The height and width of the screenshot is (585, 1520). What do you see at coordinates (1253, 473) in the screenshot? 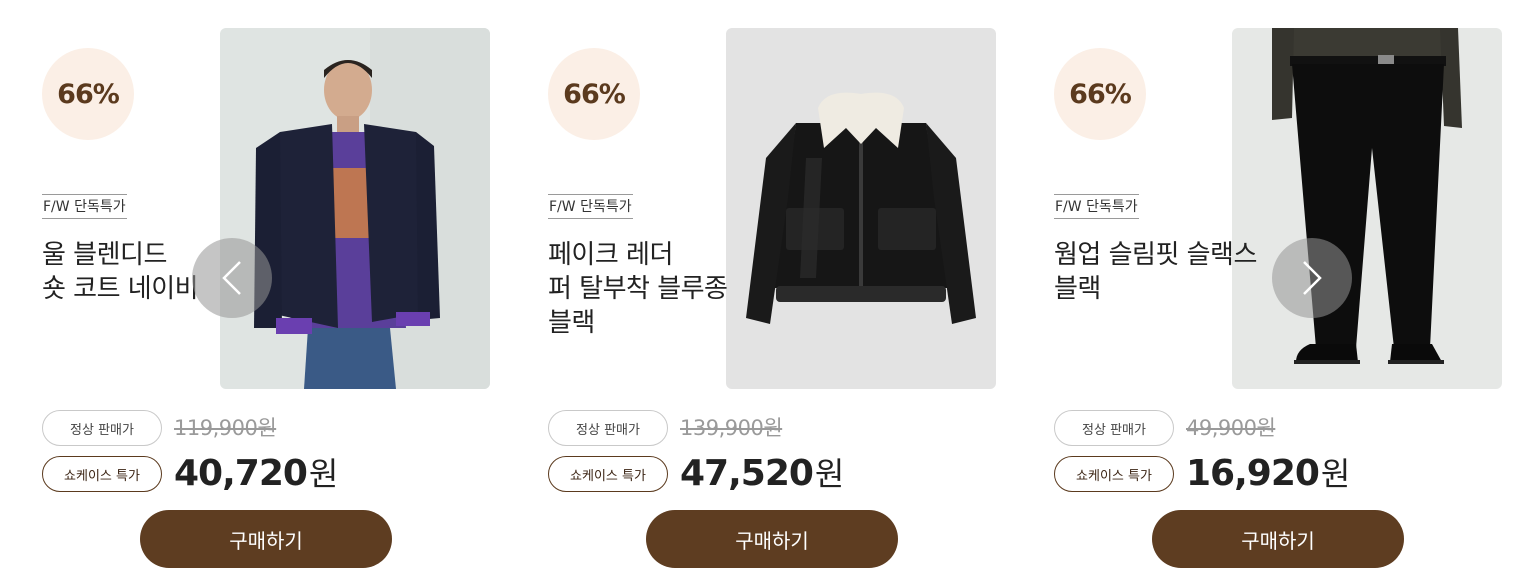
I see `sale-price-amount: 16,920` at bounding box center [1253, 473].